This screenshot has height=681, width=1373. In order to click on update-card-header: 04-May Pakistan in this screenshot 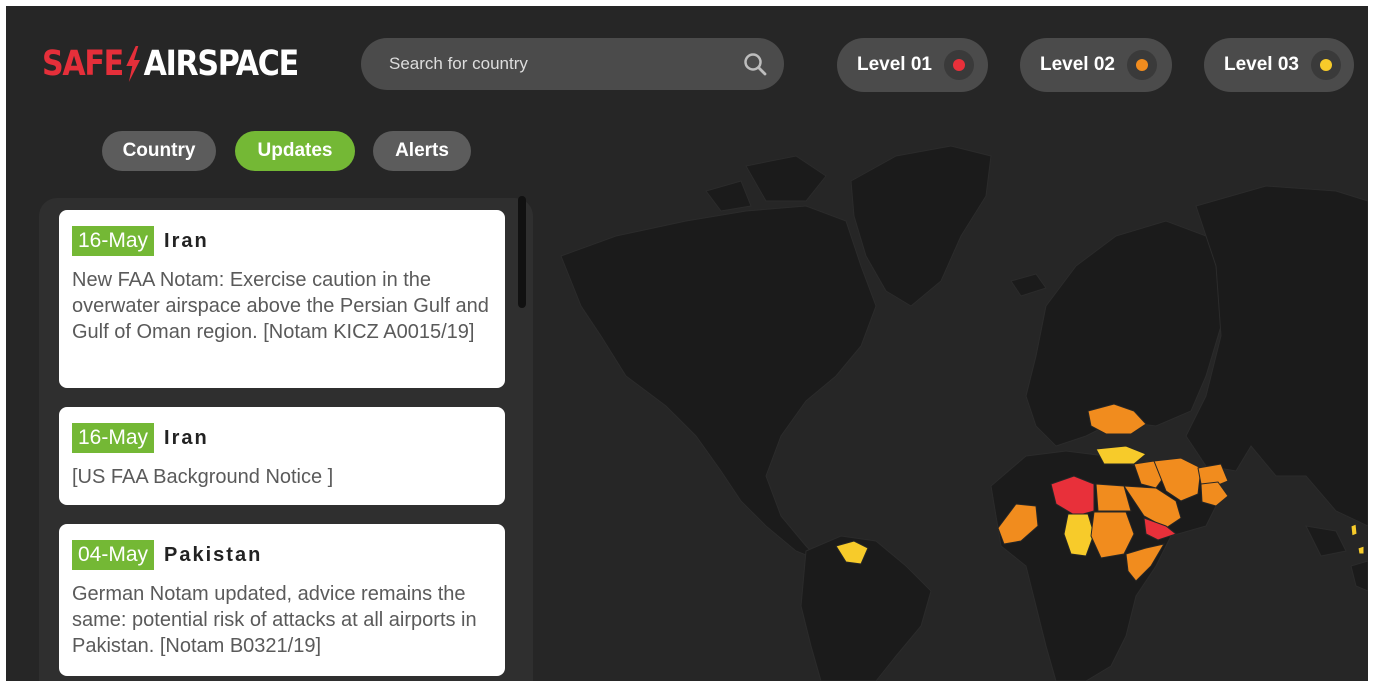, I will do `click(282, 555)`.